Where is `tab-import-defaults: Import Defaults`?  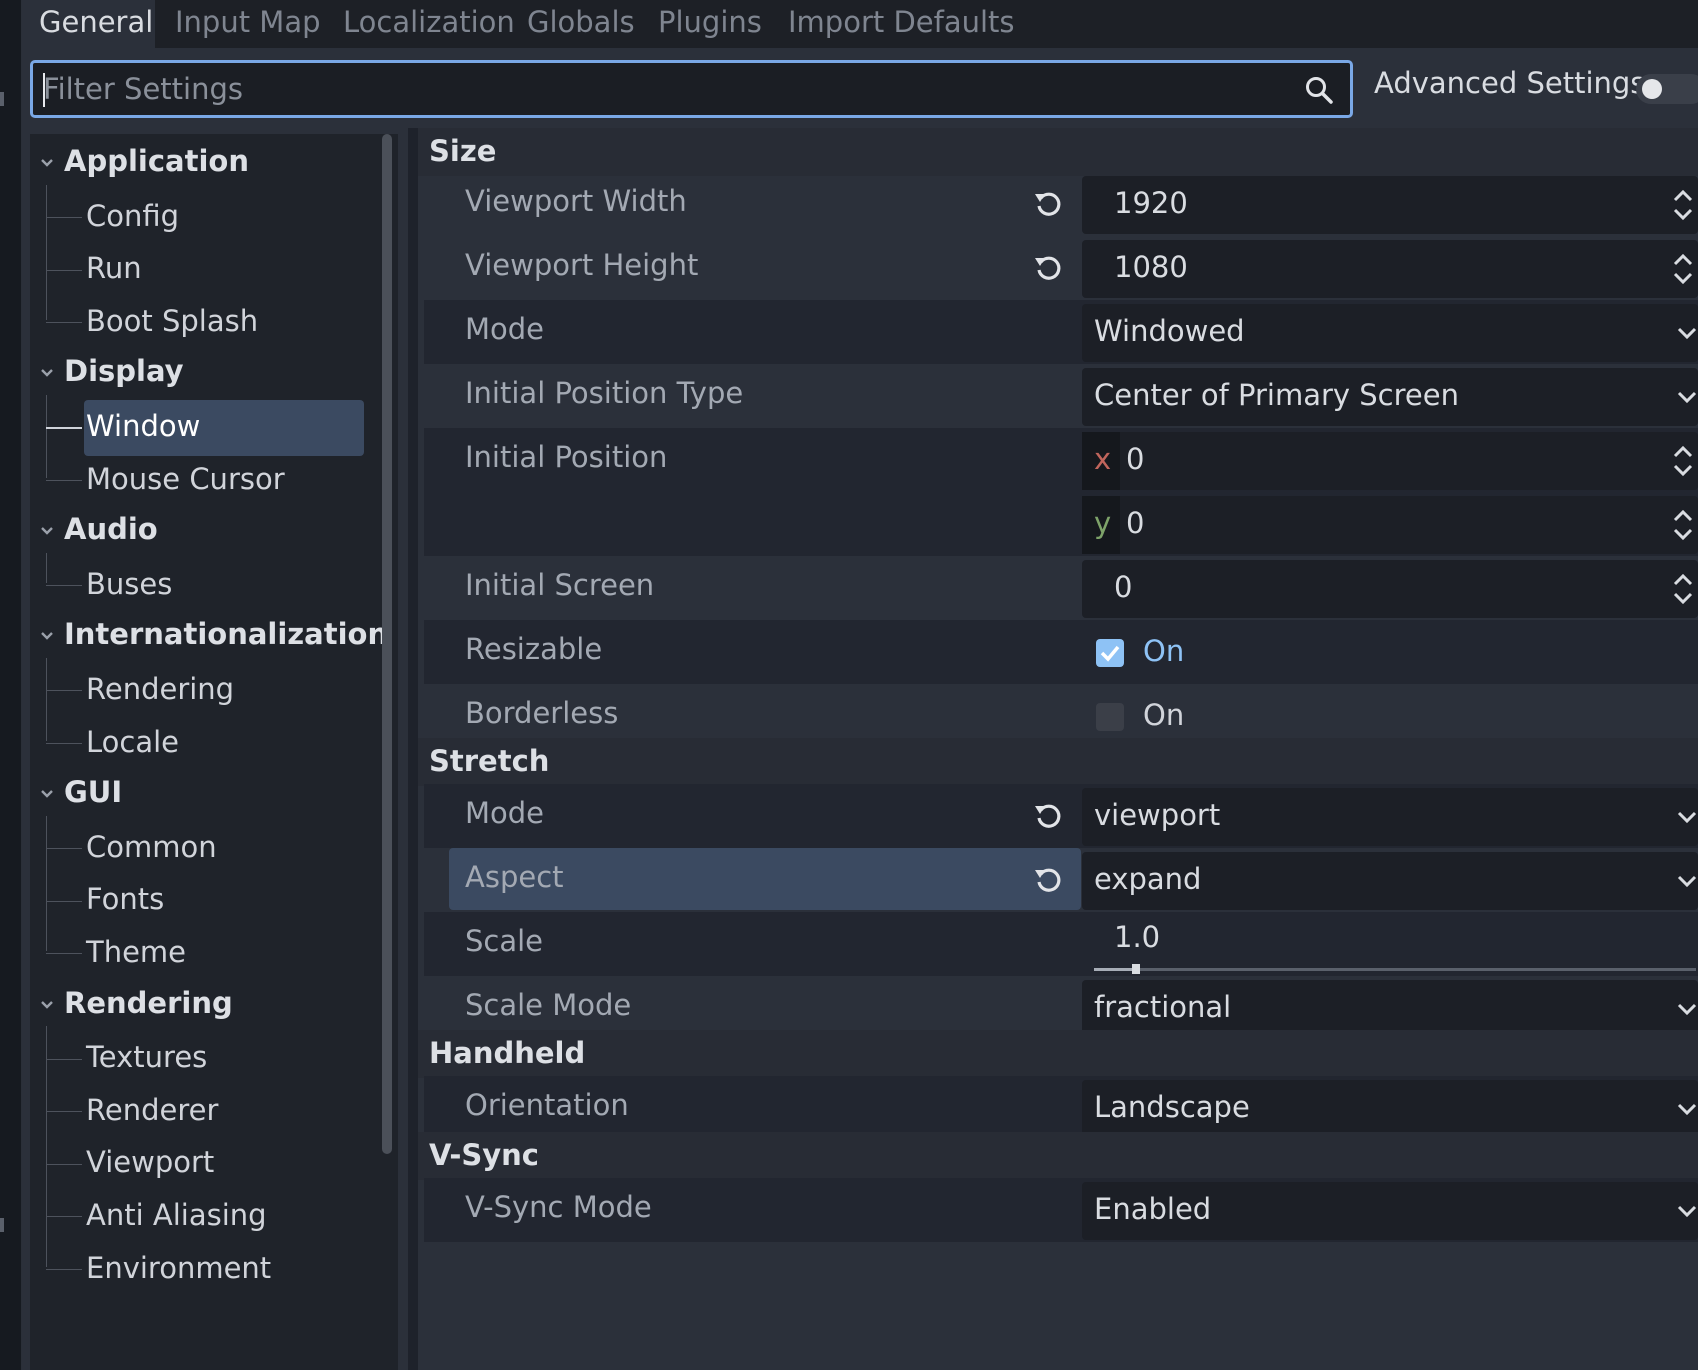
tab-import-defaults: Import Defaults is located at coordinates (901, 24).